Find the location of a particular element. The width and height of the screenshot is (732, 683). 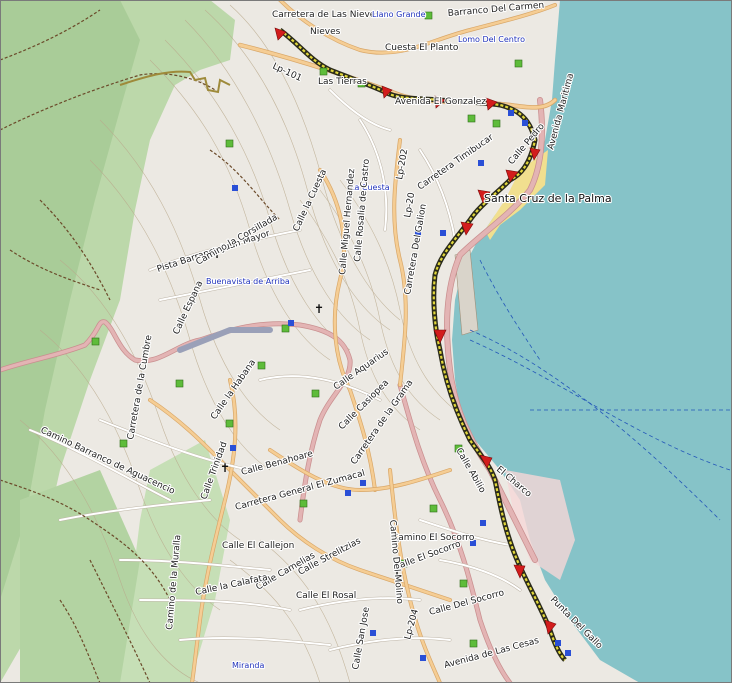

place-label: Llano Grande is located at coordinates (399, 14).